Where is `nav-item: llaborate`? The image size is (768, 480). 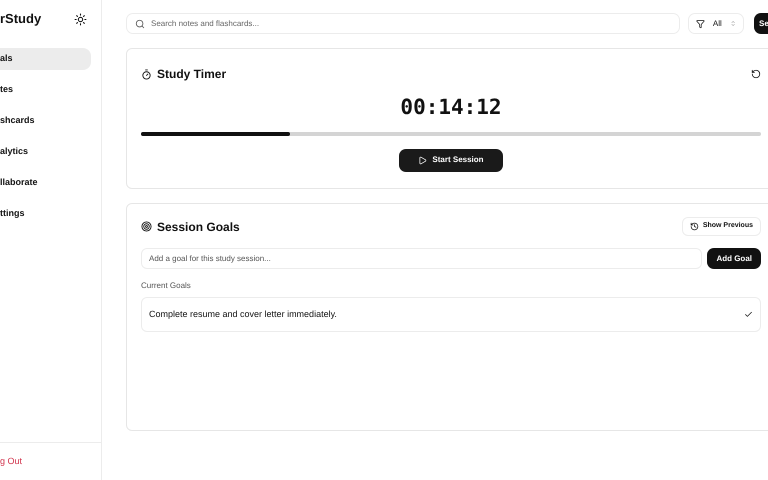
nav-item: llaborate is located at coordinates (45, 183).